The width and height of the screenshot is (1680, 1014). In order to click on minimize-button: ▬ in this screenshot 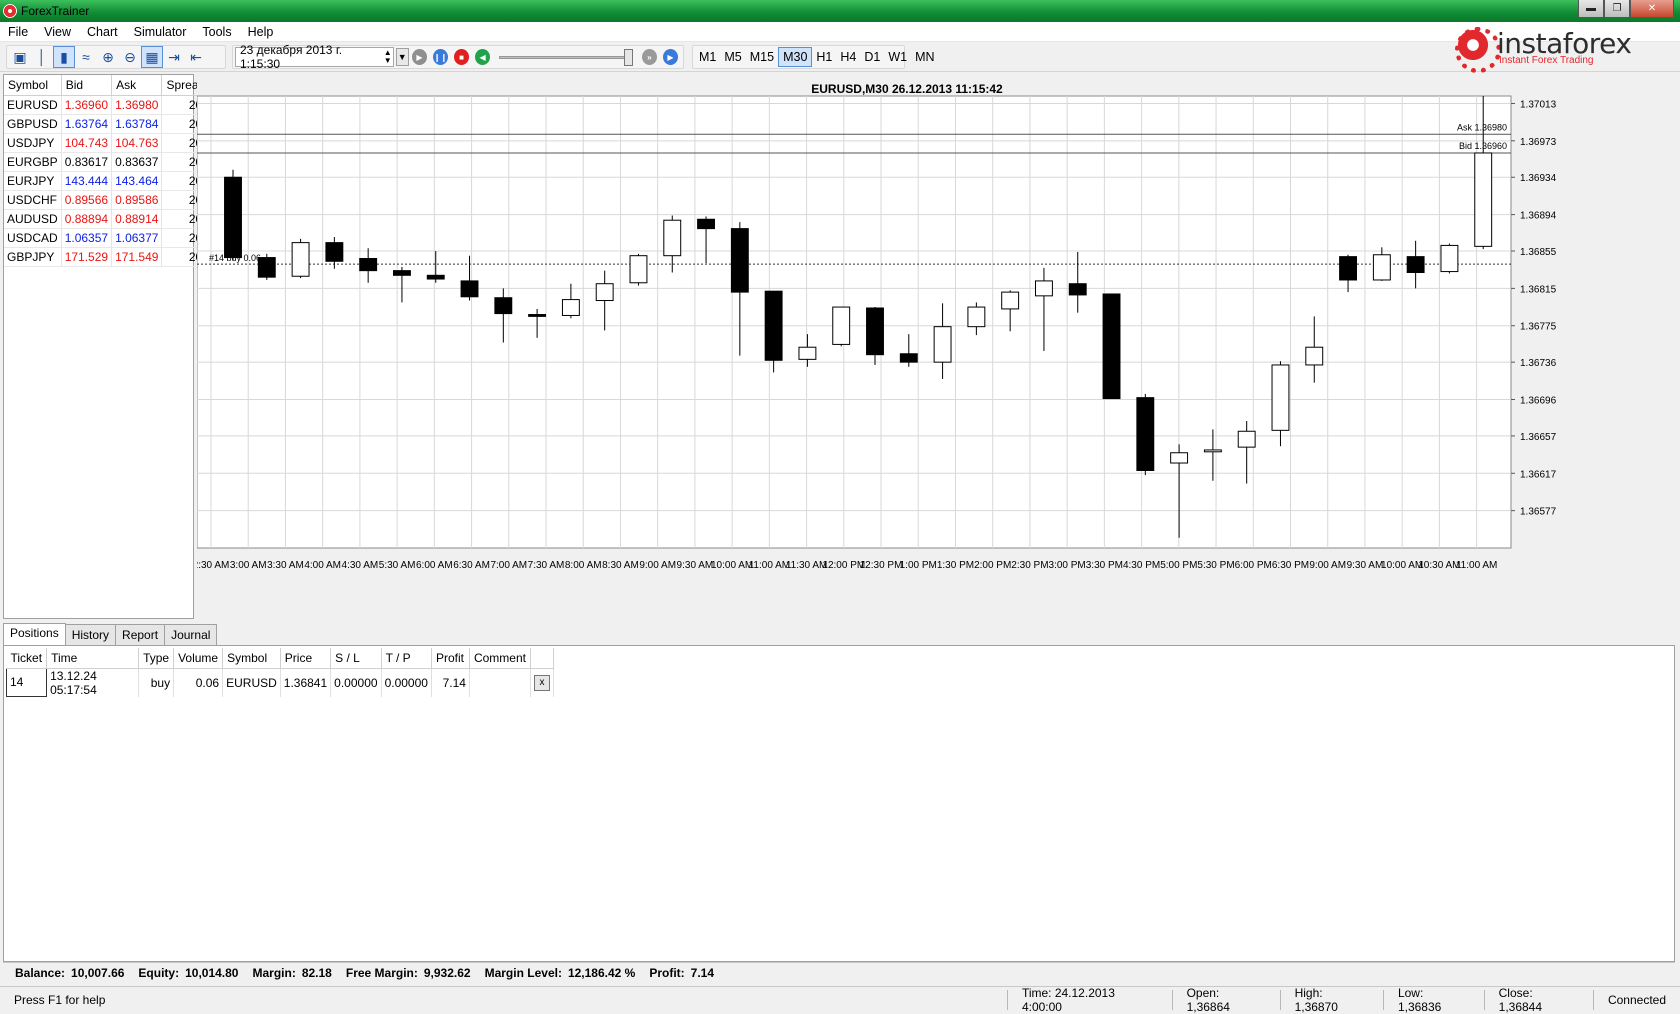, I will do `click(1591, 9)`.